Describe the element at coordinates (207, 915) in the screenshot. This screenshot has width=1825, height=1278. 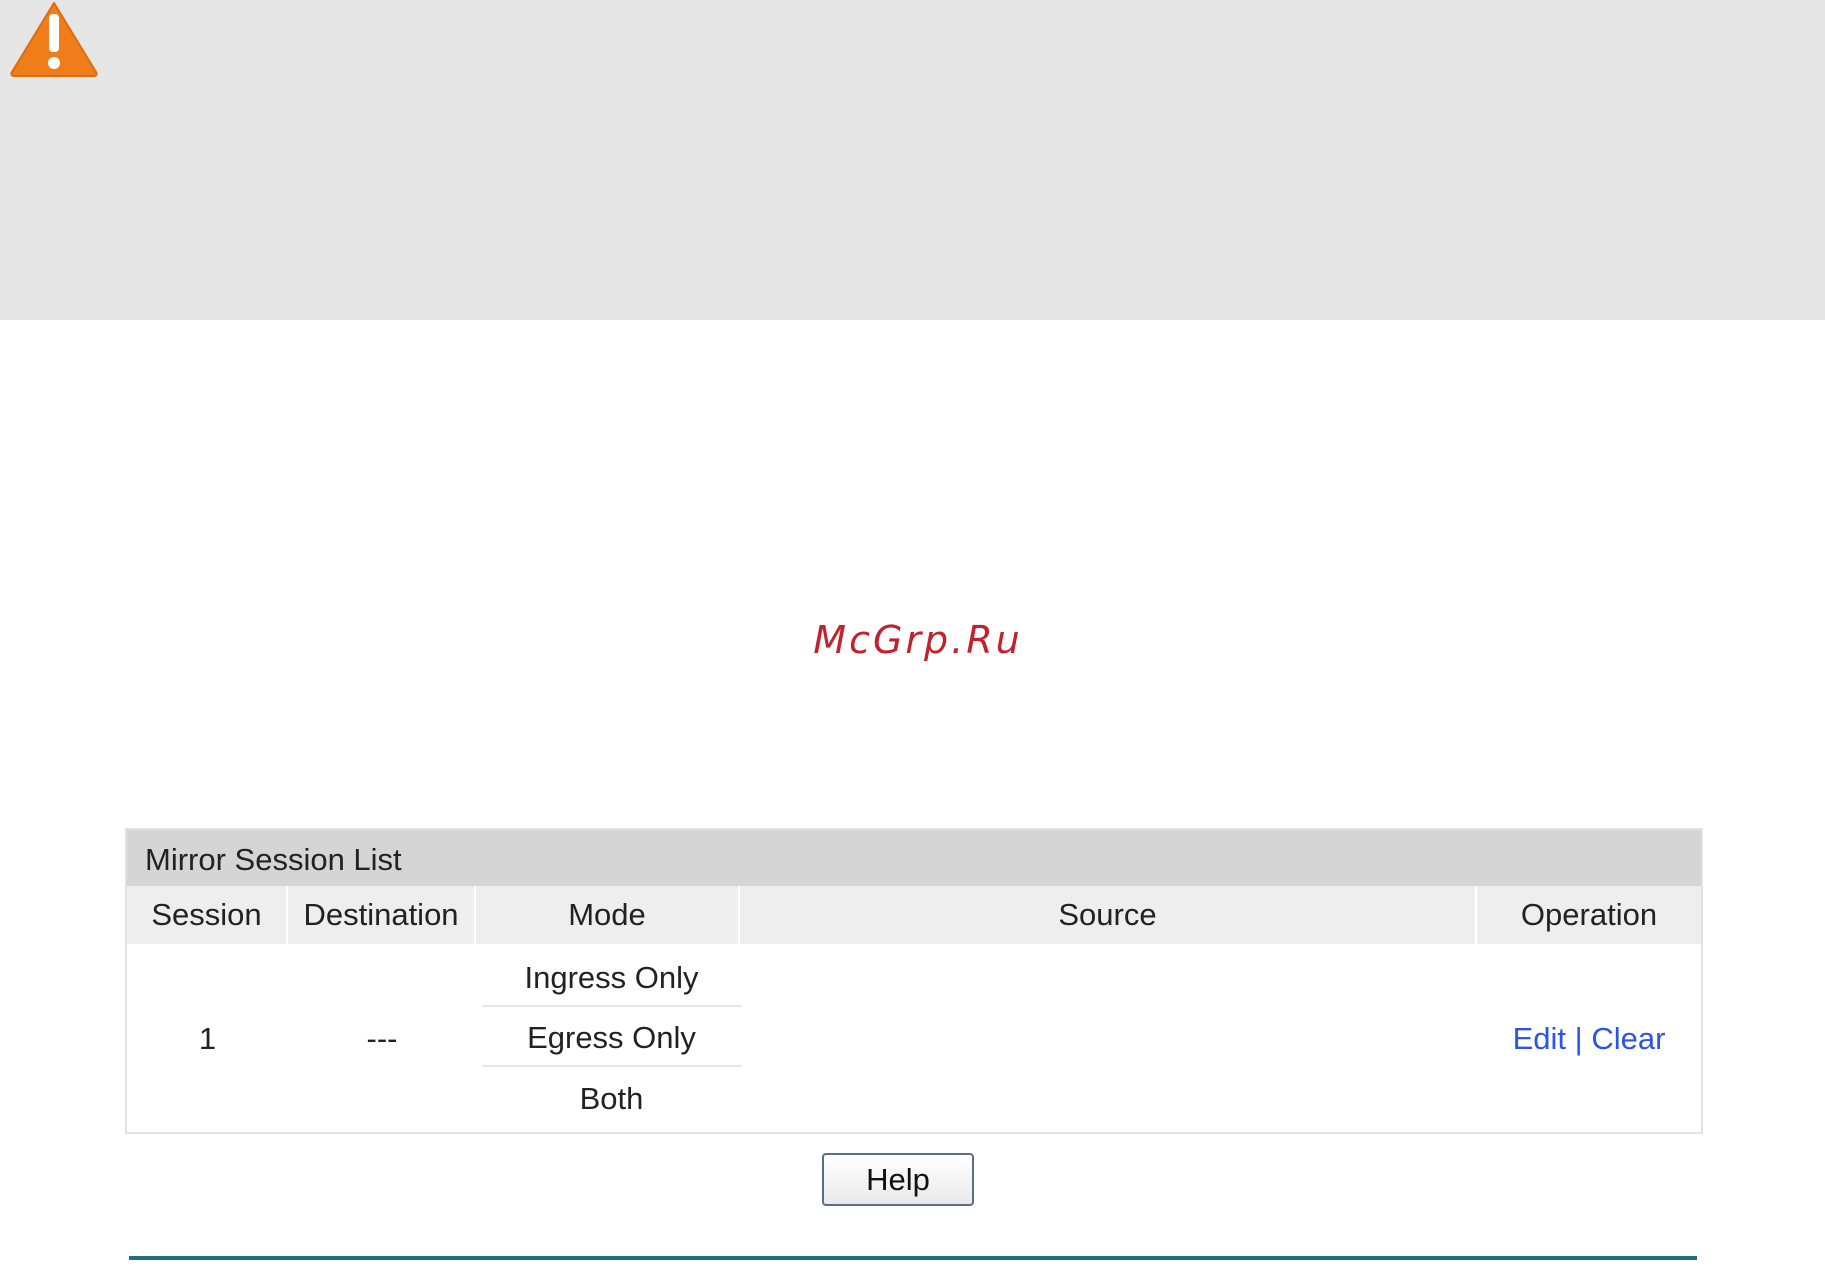
I see `header-session: Session` at that location.